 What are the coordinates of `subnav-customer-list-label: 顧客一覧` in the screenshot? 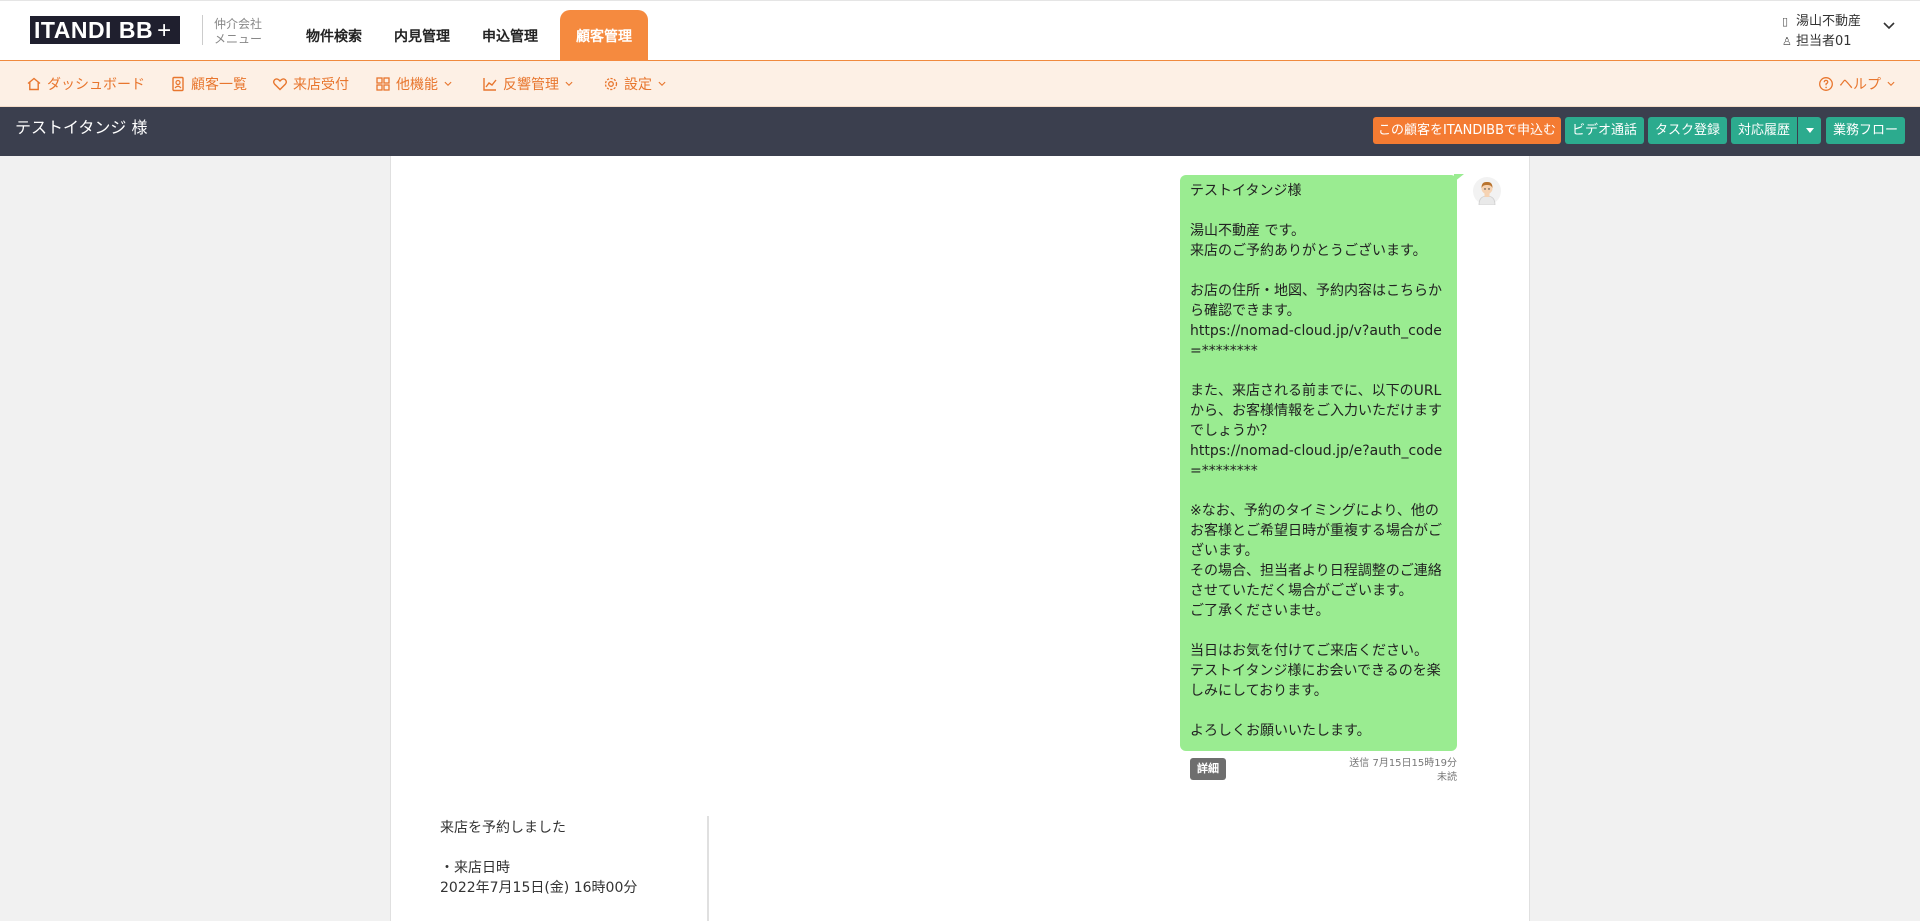 It's located at (219, 85).